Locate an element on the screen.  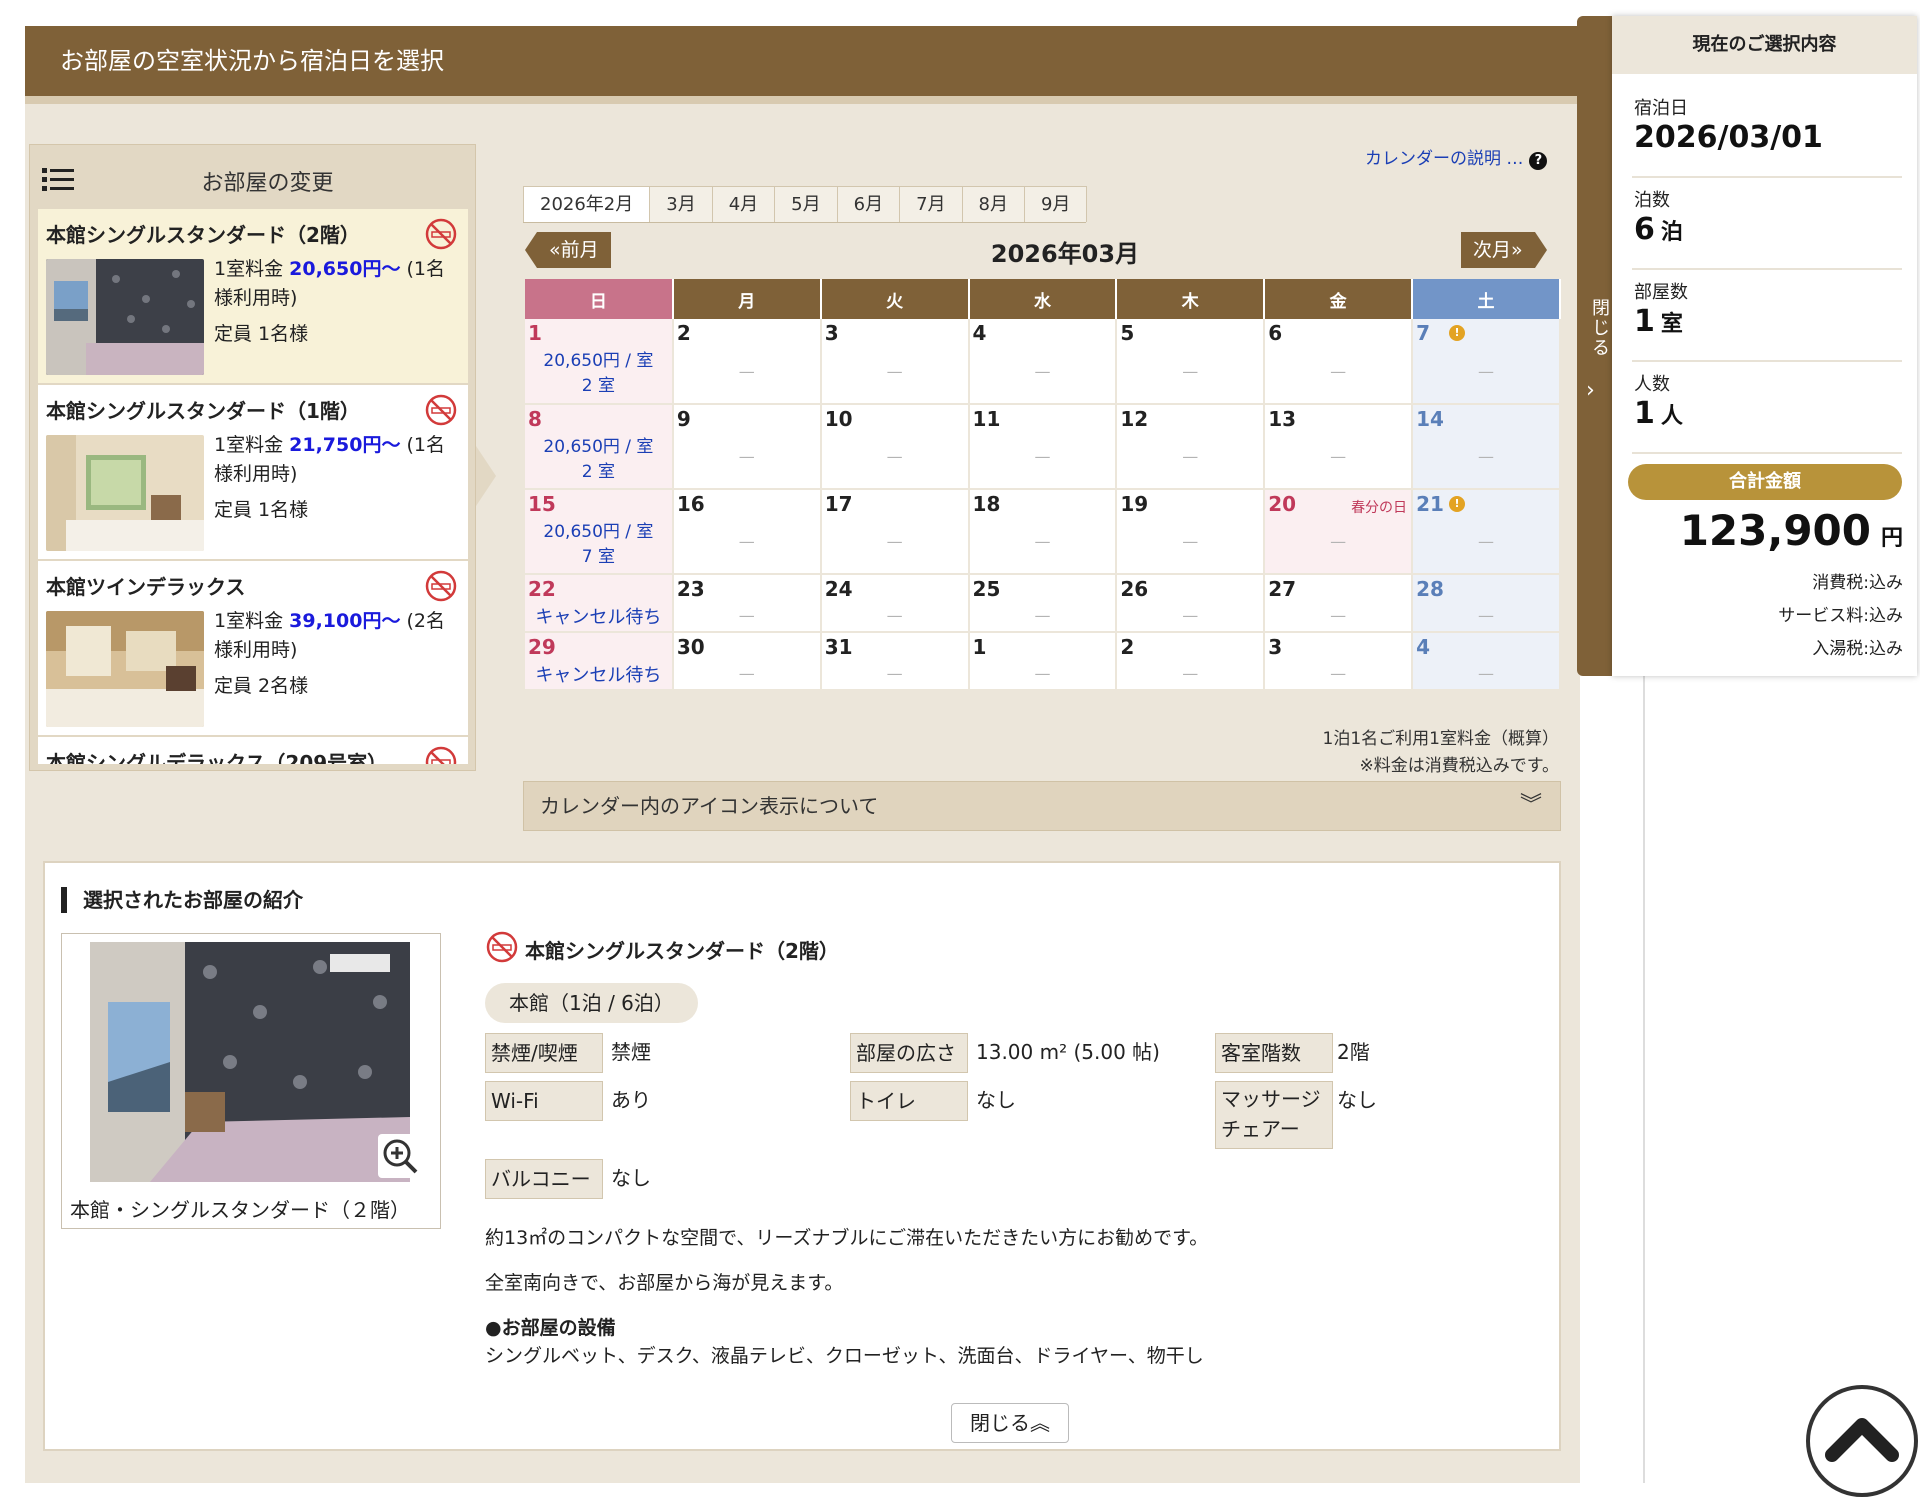
summary-title: 現在のご選択内容 is located at coordinates (1764, 45).